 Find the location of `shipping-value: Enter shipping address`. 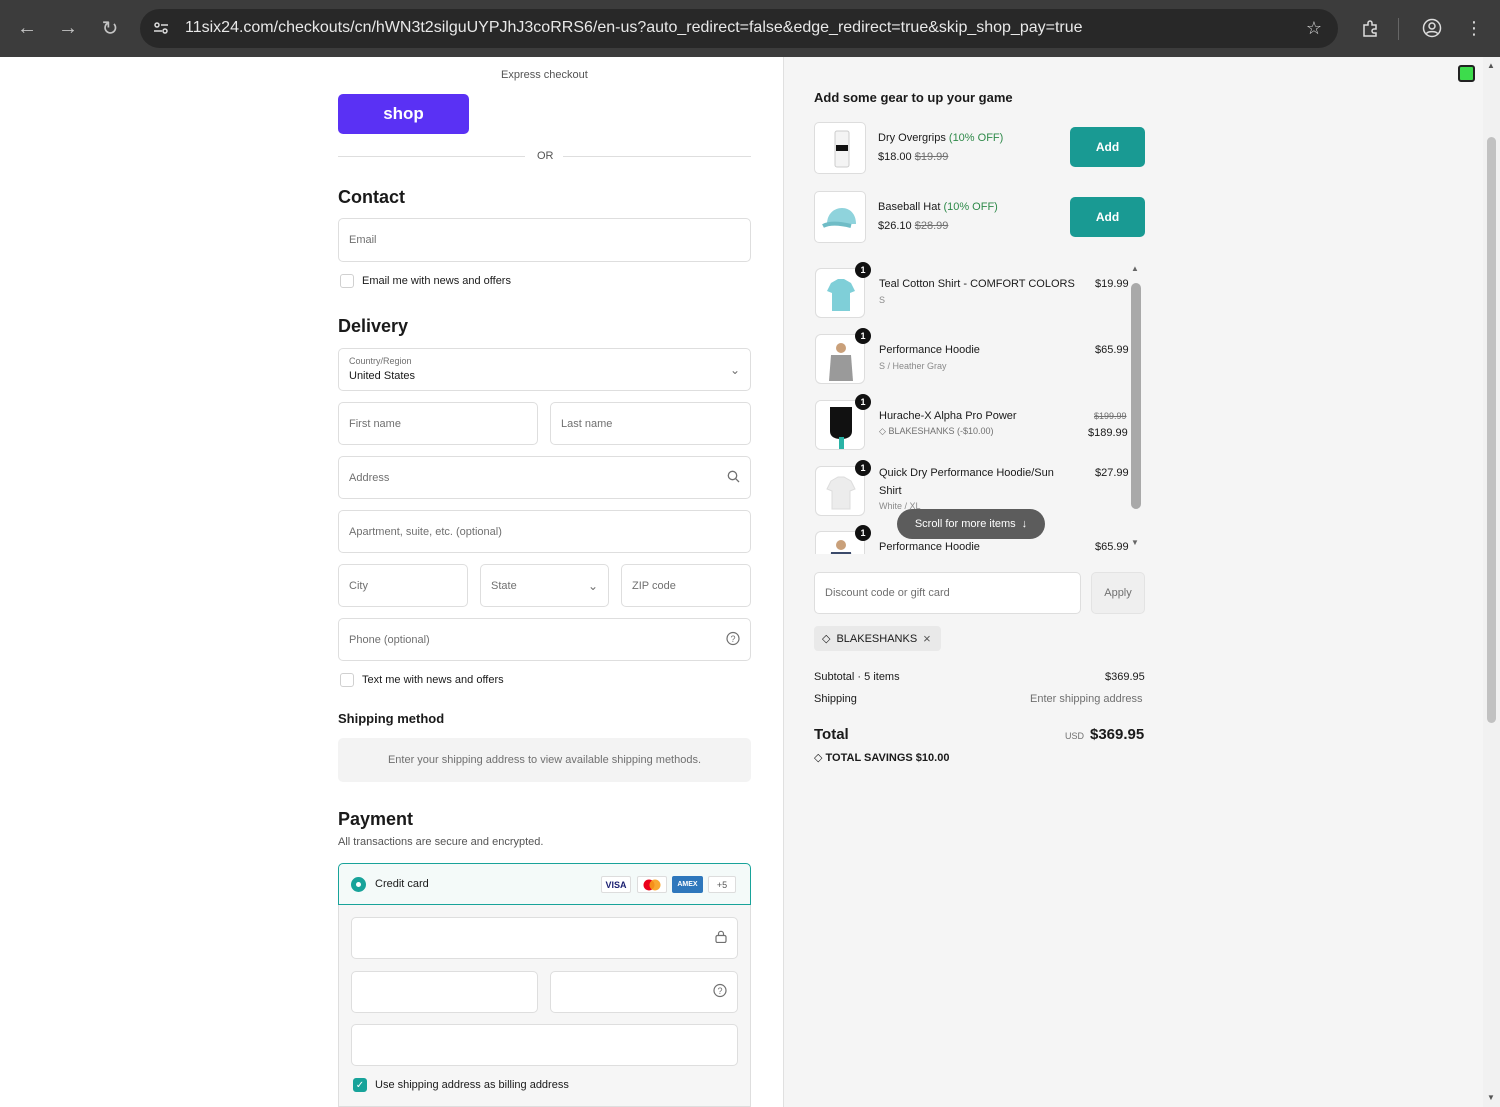

shipping-value: Enter shipping address is located at coordinates (1086, 699).